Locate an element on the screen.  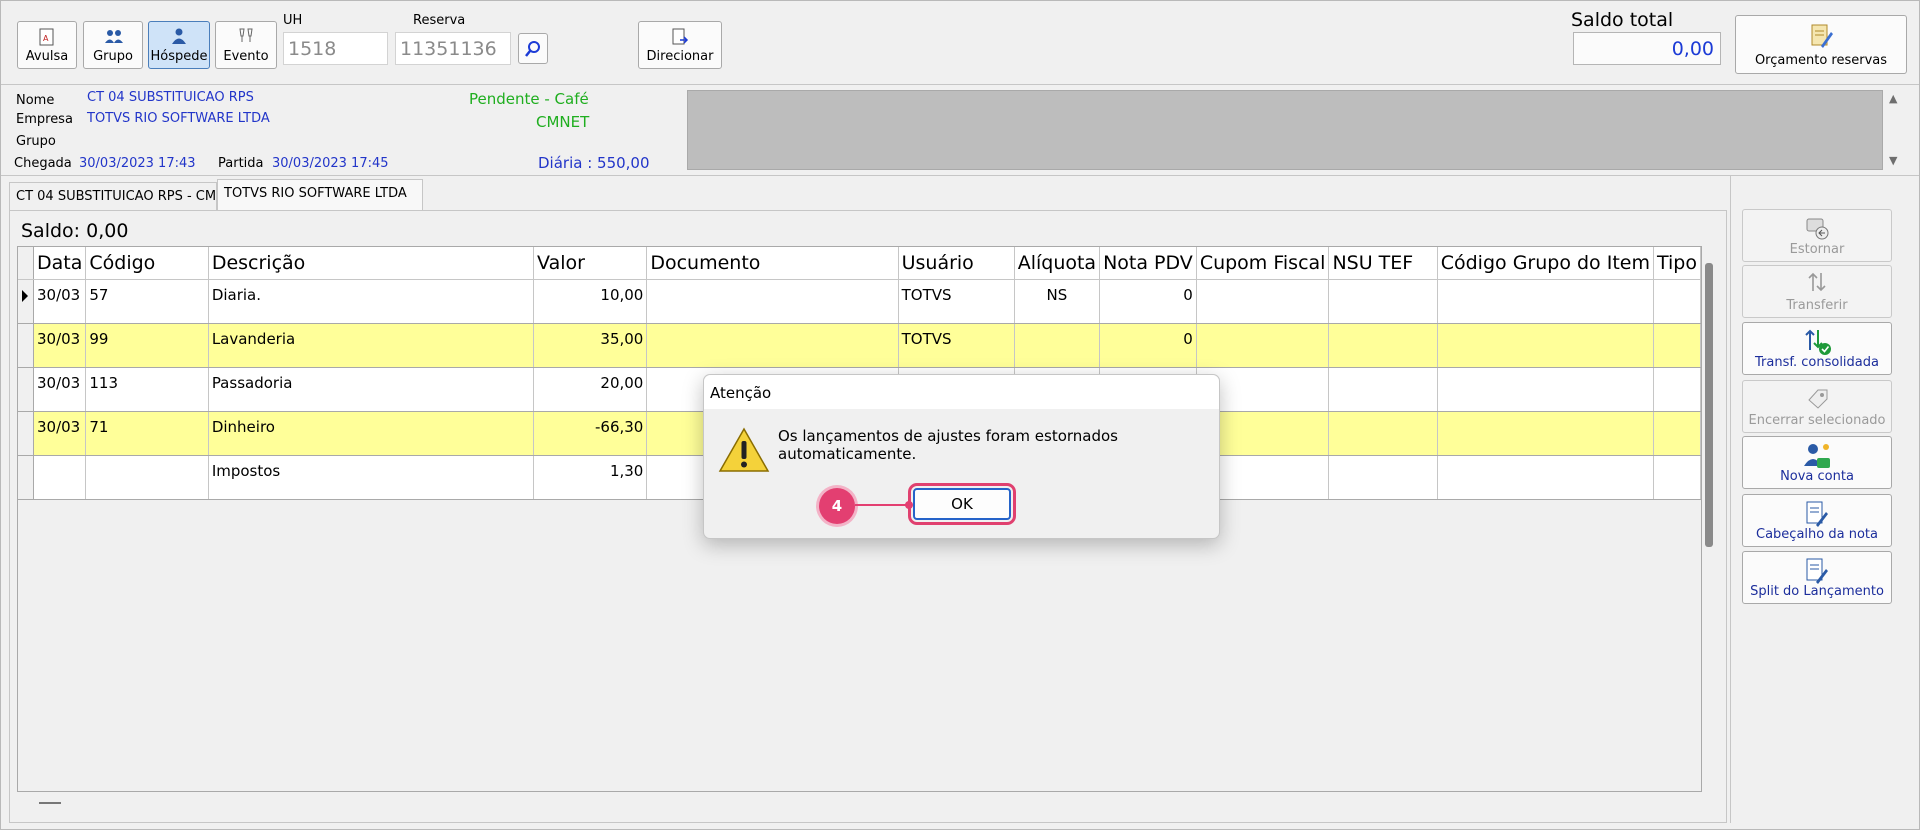
table-row: 30/03 57 Diaria. 10,00 TOTVS NS 0 is located at coordinates (859, 301).